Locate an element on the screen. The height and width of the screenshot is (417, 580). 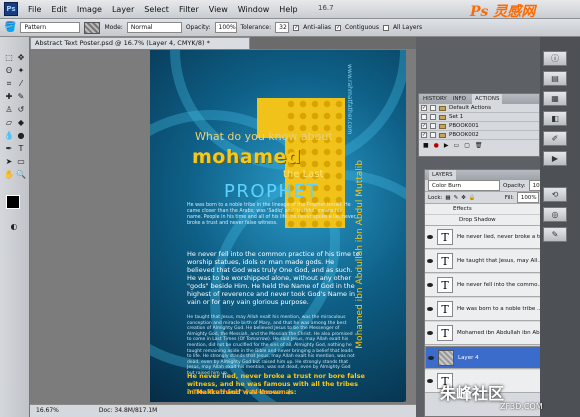
eyedropper-tool-icon: ⁄ is located at coordinates (21, 84).